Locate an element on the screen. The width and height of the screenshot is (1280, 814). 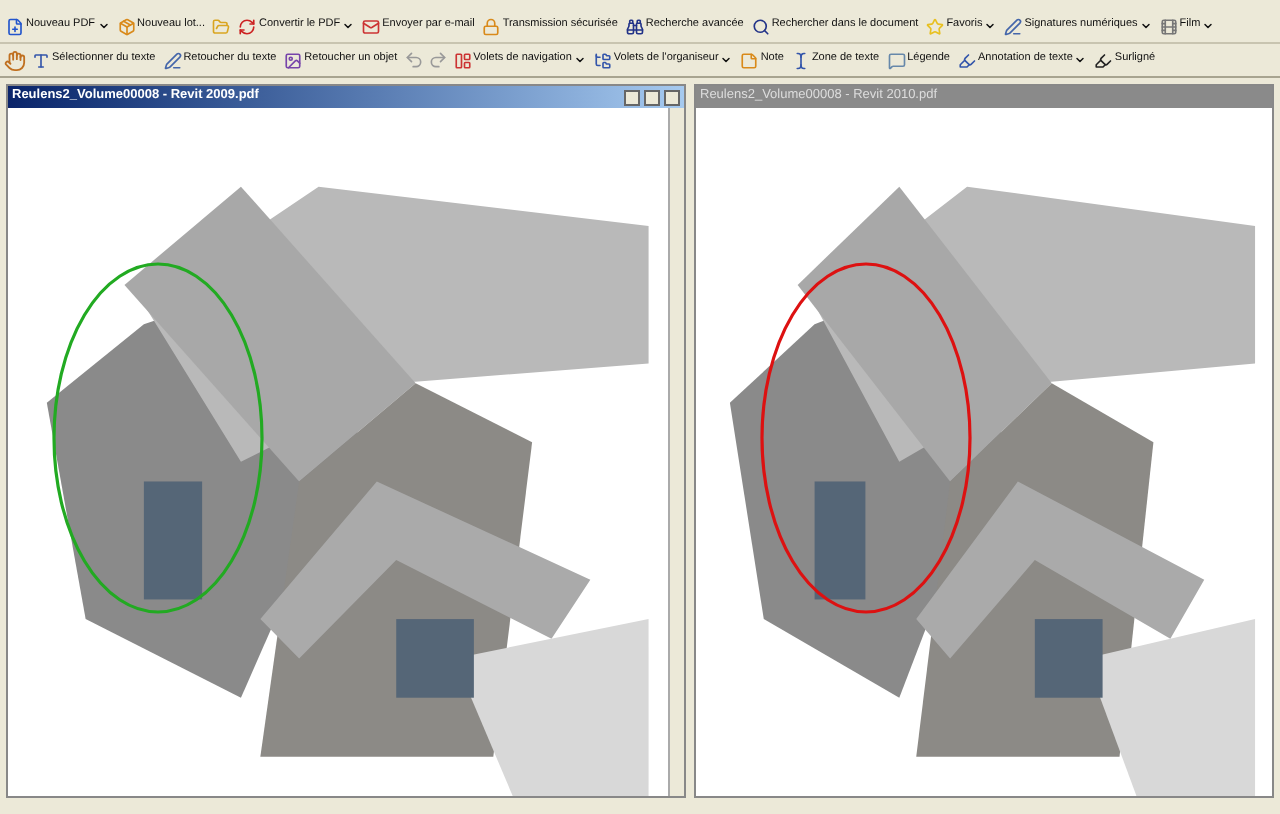
minimize-button is located at coordinates (632, 97).